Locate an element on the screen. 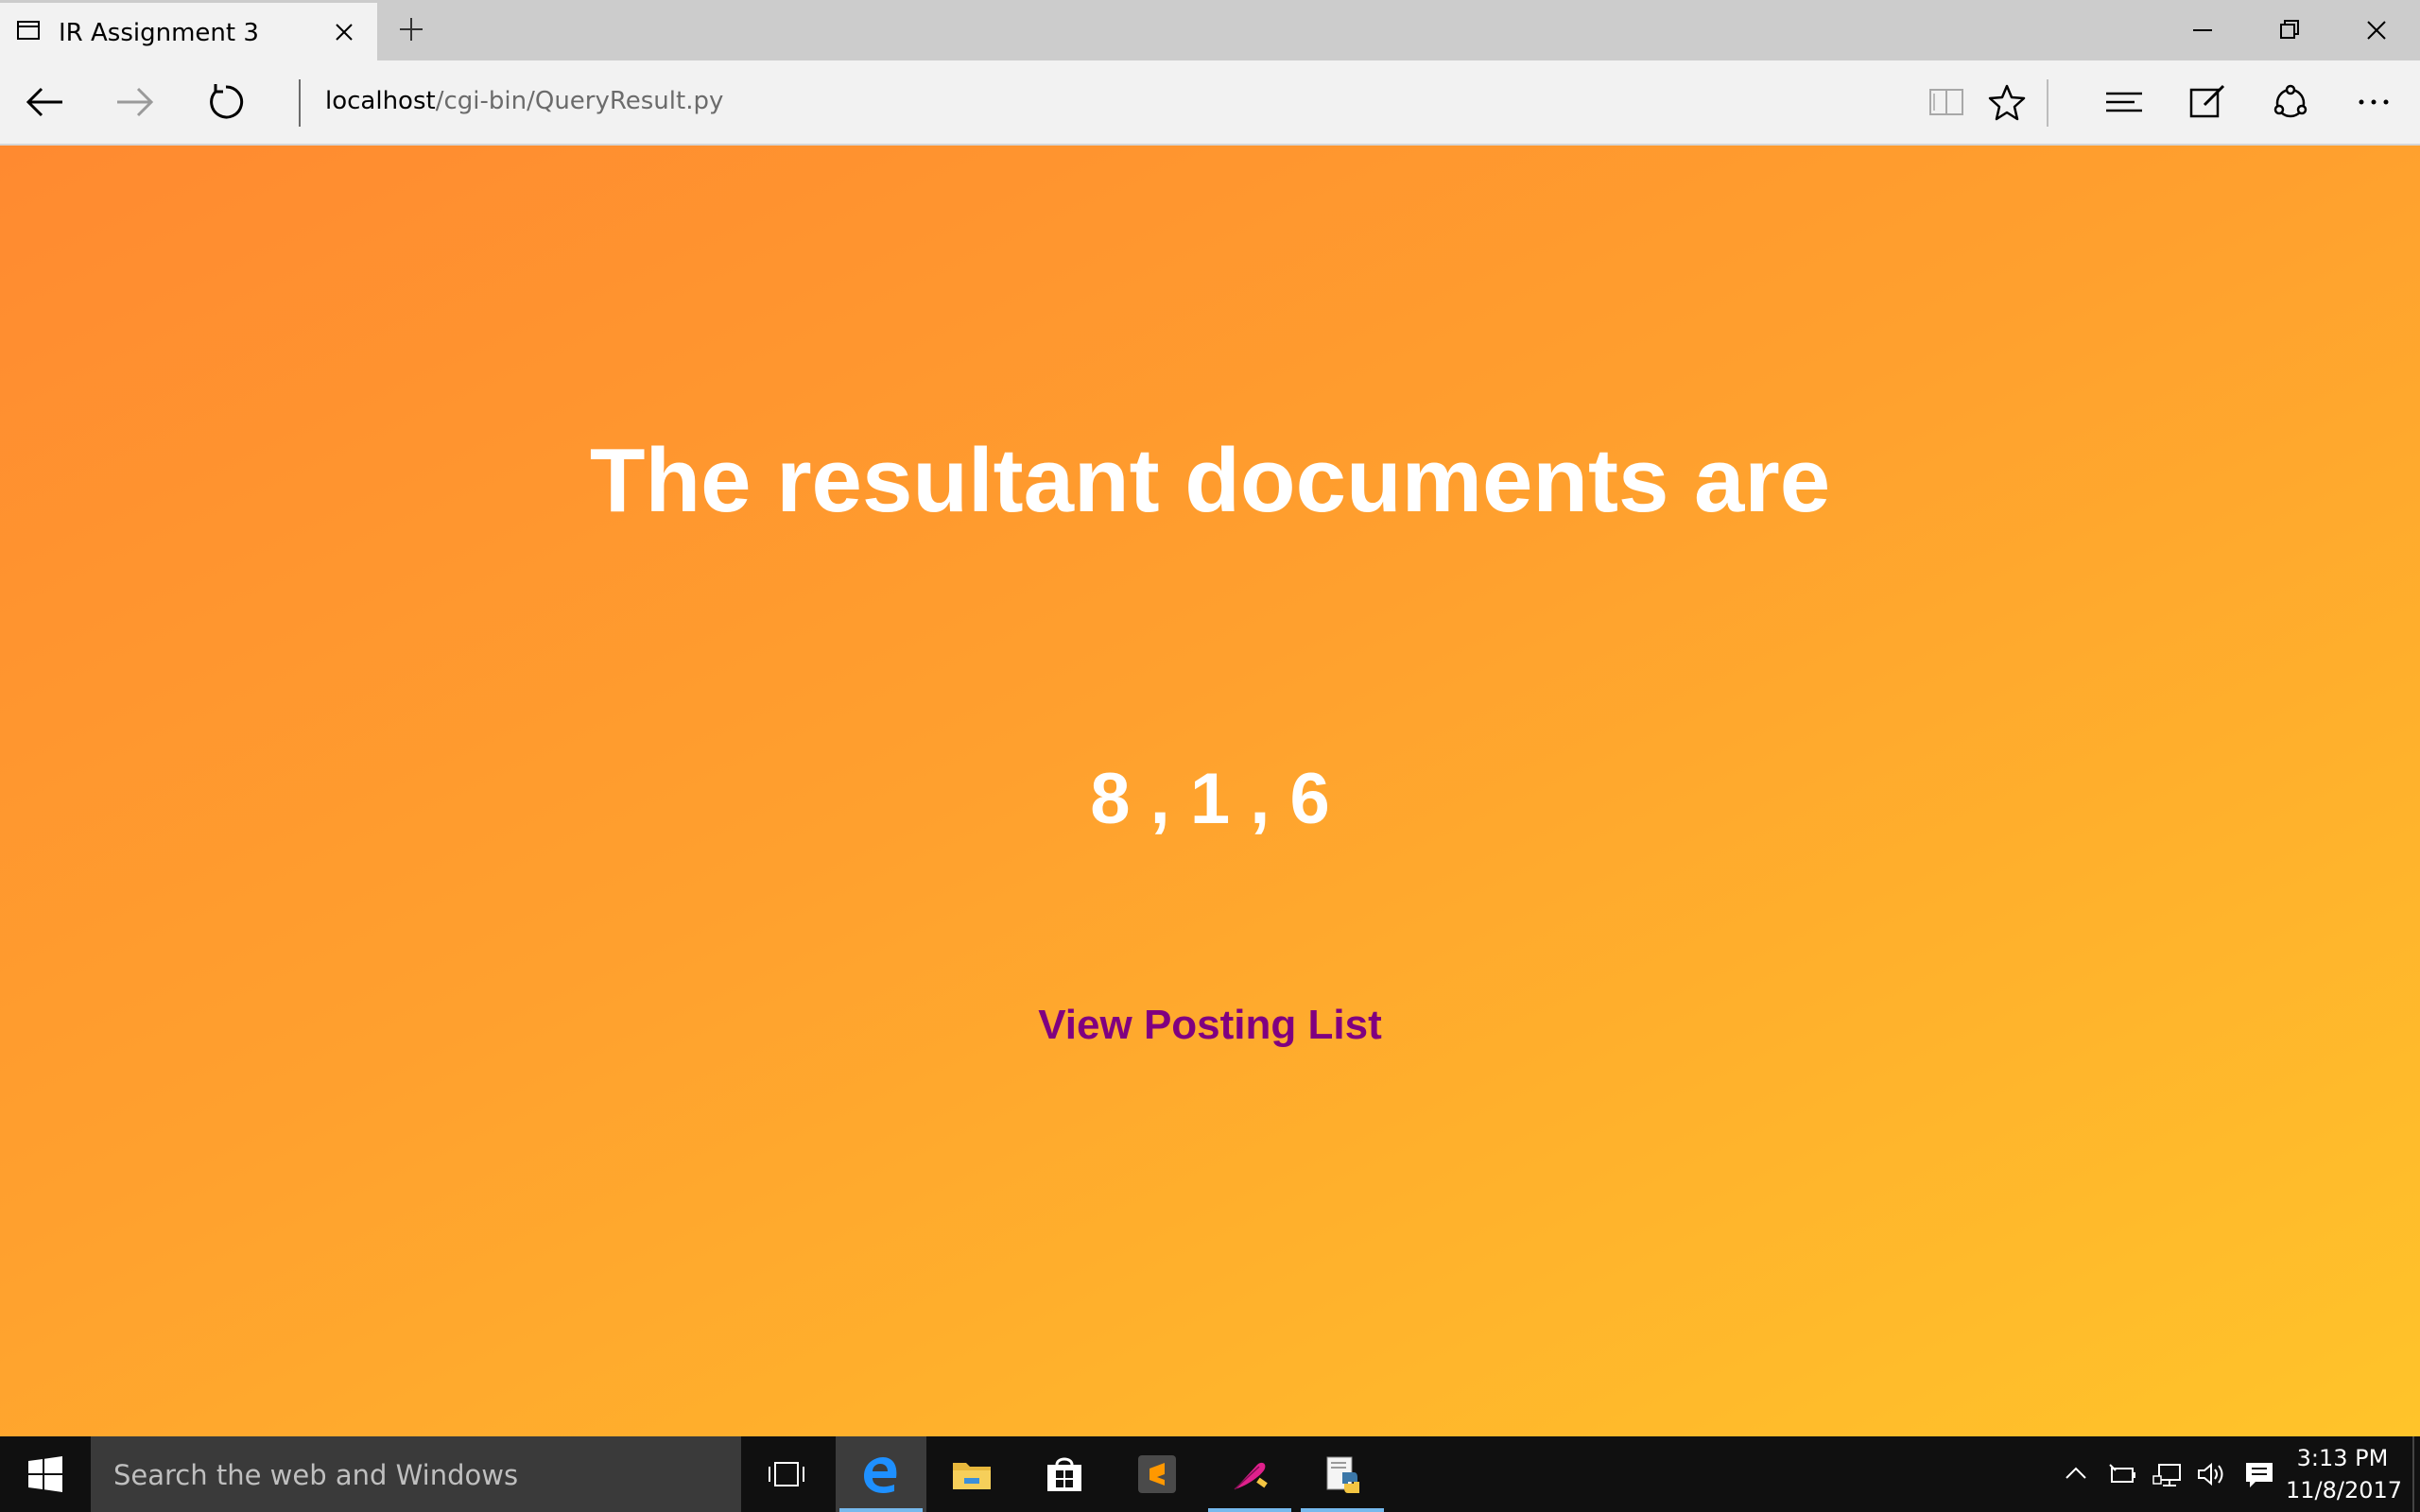 This screenshot has height=1512, width=2420. result-document-ids: 8 , 1 , 6 is located at coordinates (1210, 799).